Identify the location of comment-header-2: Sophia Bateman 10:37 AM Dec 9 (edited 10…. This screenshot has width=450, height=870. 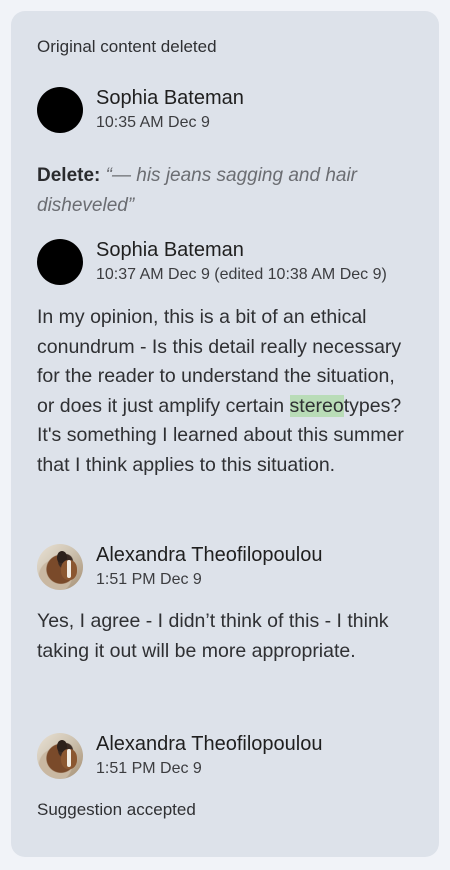
(232, 266).